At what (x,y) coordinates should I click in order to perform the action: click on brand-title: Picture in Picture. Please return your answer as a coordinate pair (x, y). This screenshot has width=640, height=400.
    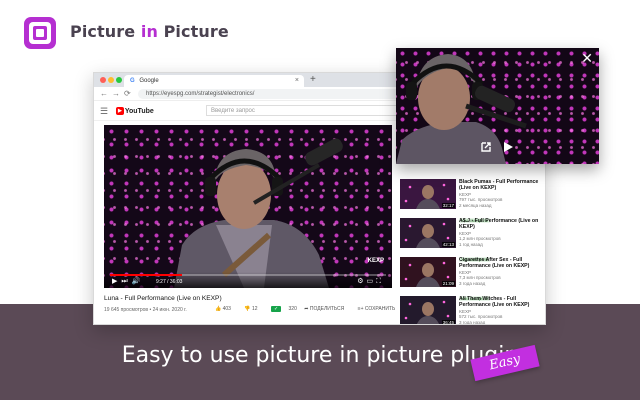
    Looking at the image, I should click on (149, 31).